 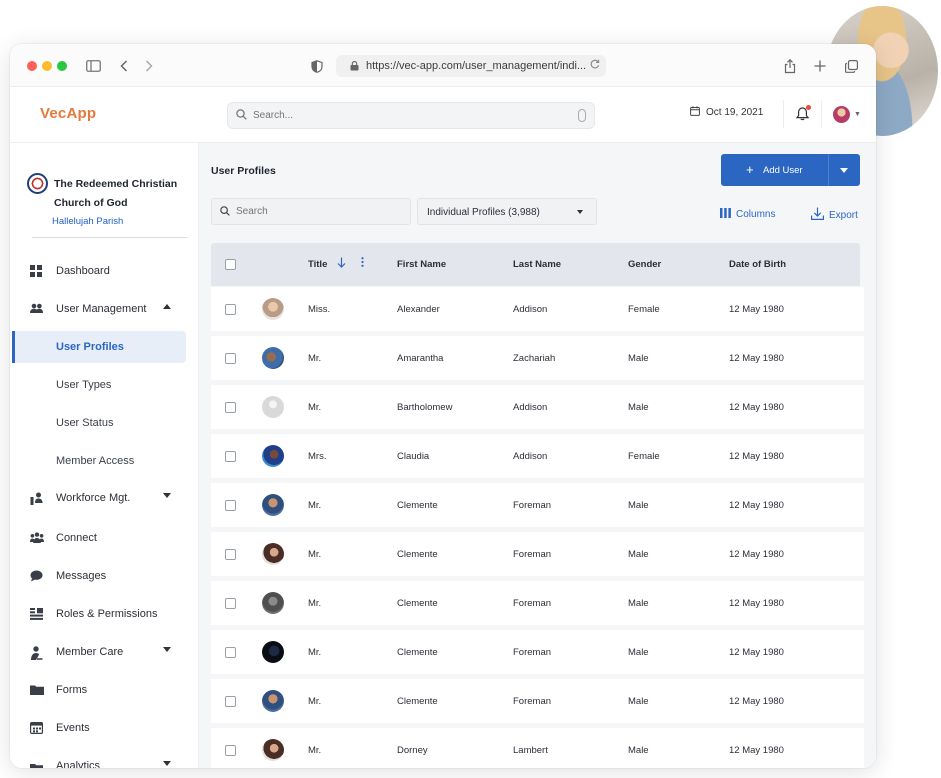 I want to click on microphone-icon, so click(x=582, y=115).